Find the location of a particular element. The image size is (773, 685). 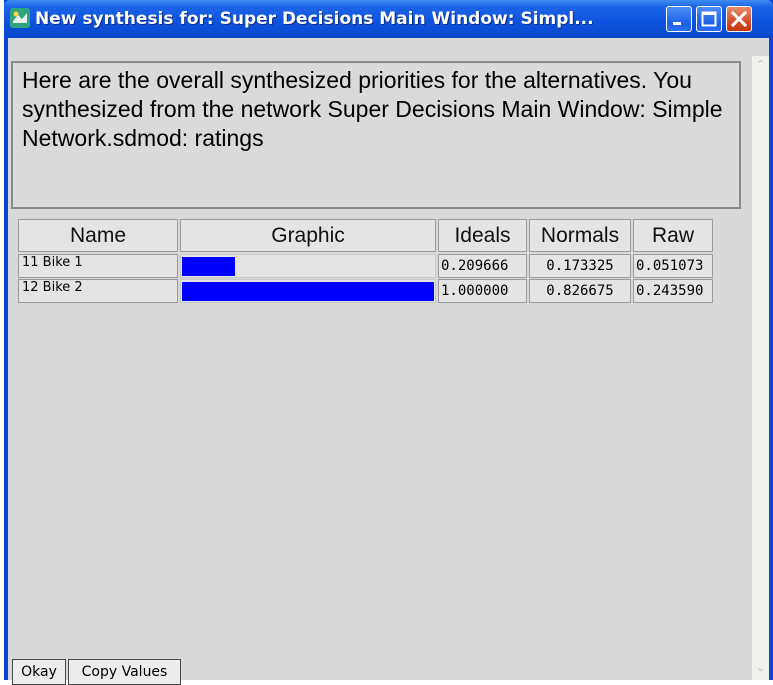

row-normals-cell: 0.826675 is located at coordinates (580, 291).